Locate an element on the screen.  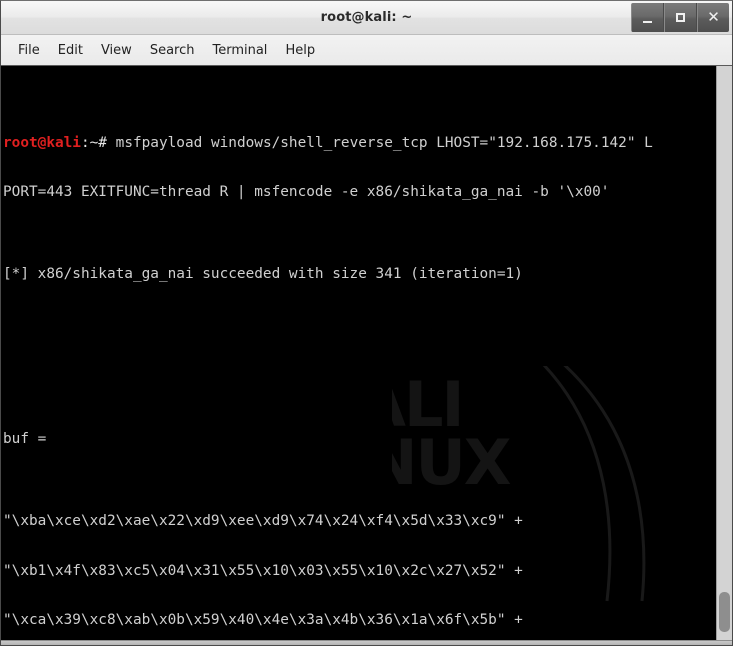
menu-item-view: View is located at coordinates (116, 50).